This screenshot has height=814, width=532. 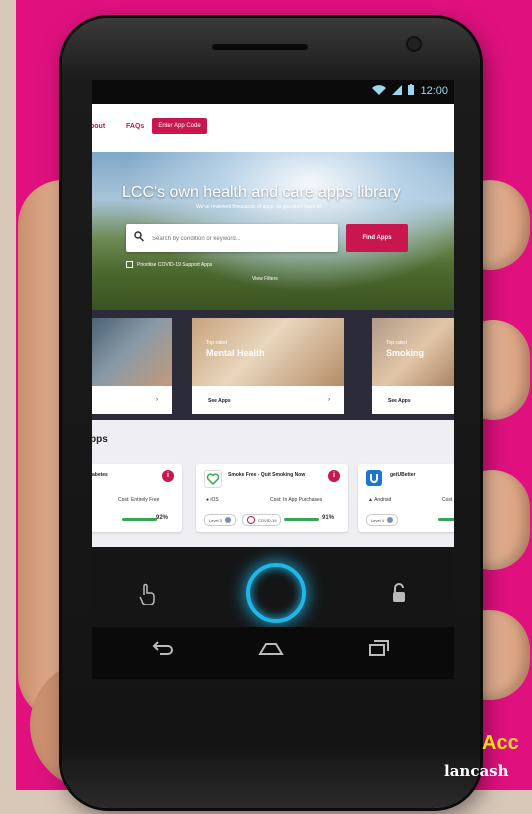 I want to click on app-card-getubetter: getUBetter ▲ Android Cost Level 4, so click(x=406, y=498).